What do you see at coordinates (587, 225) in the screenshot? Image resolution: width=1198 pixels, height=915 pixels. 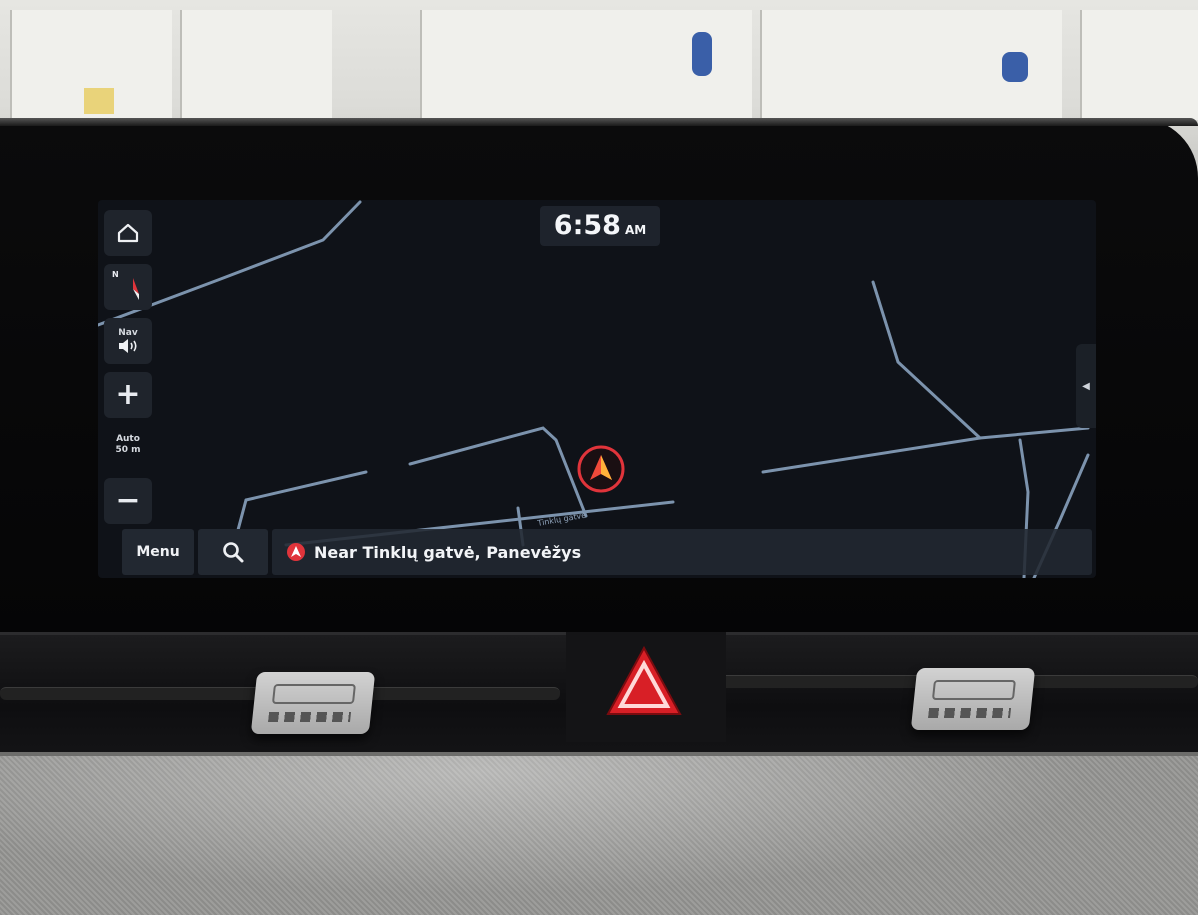 I see `clock-time: 6:58` at bounding box center [587, 225].